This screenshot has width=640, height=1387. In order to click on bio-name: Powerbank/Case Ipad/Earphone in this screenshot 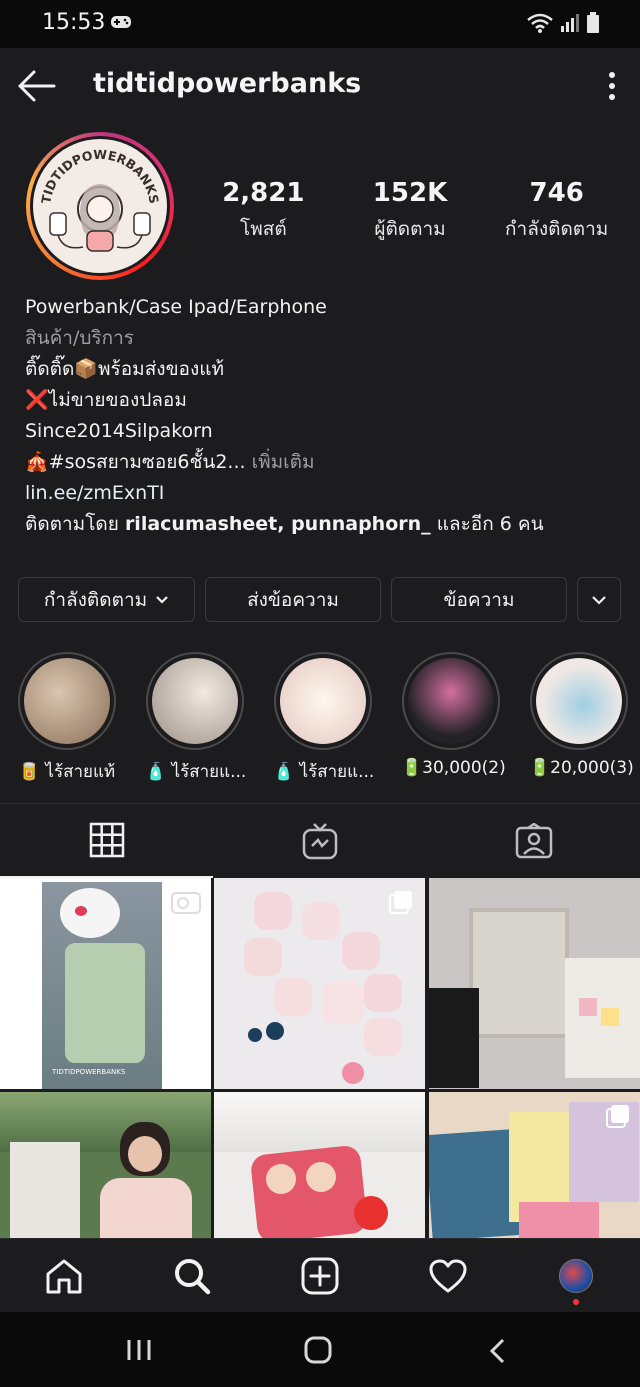, I will do `click(176, 307)`.